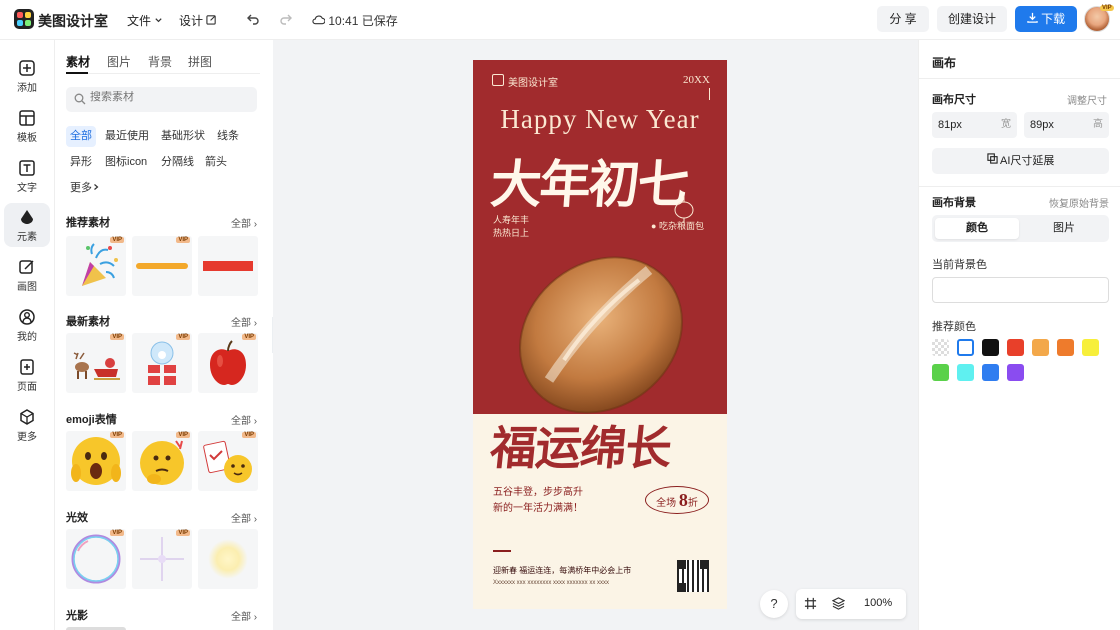 This screenshot has width=1120, height=630. Describe the element at coordinates (27, 176) in the screenshot. I see `nav-text: 文字` at that location.